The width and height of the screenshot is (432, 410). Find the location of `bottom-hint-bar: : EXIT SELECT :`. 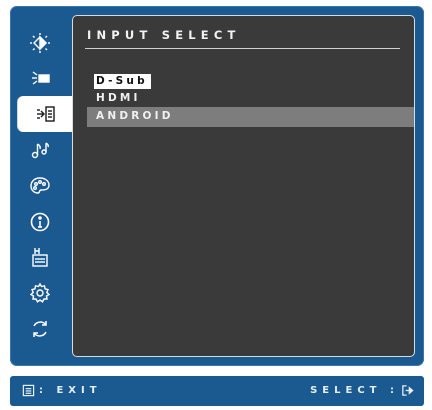

bottom-hint-bar: : EXIT SELECT : is located at coordinates (217, 391).